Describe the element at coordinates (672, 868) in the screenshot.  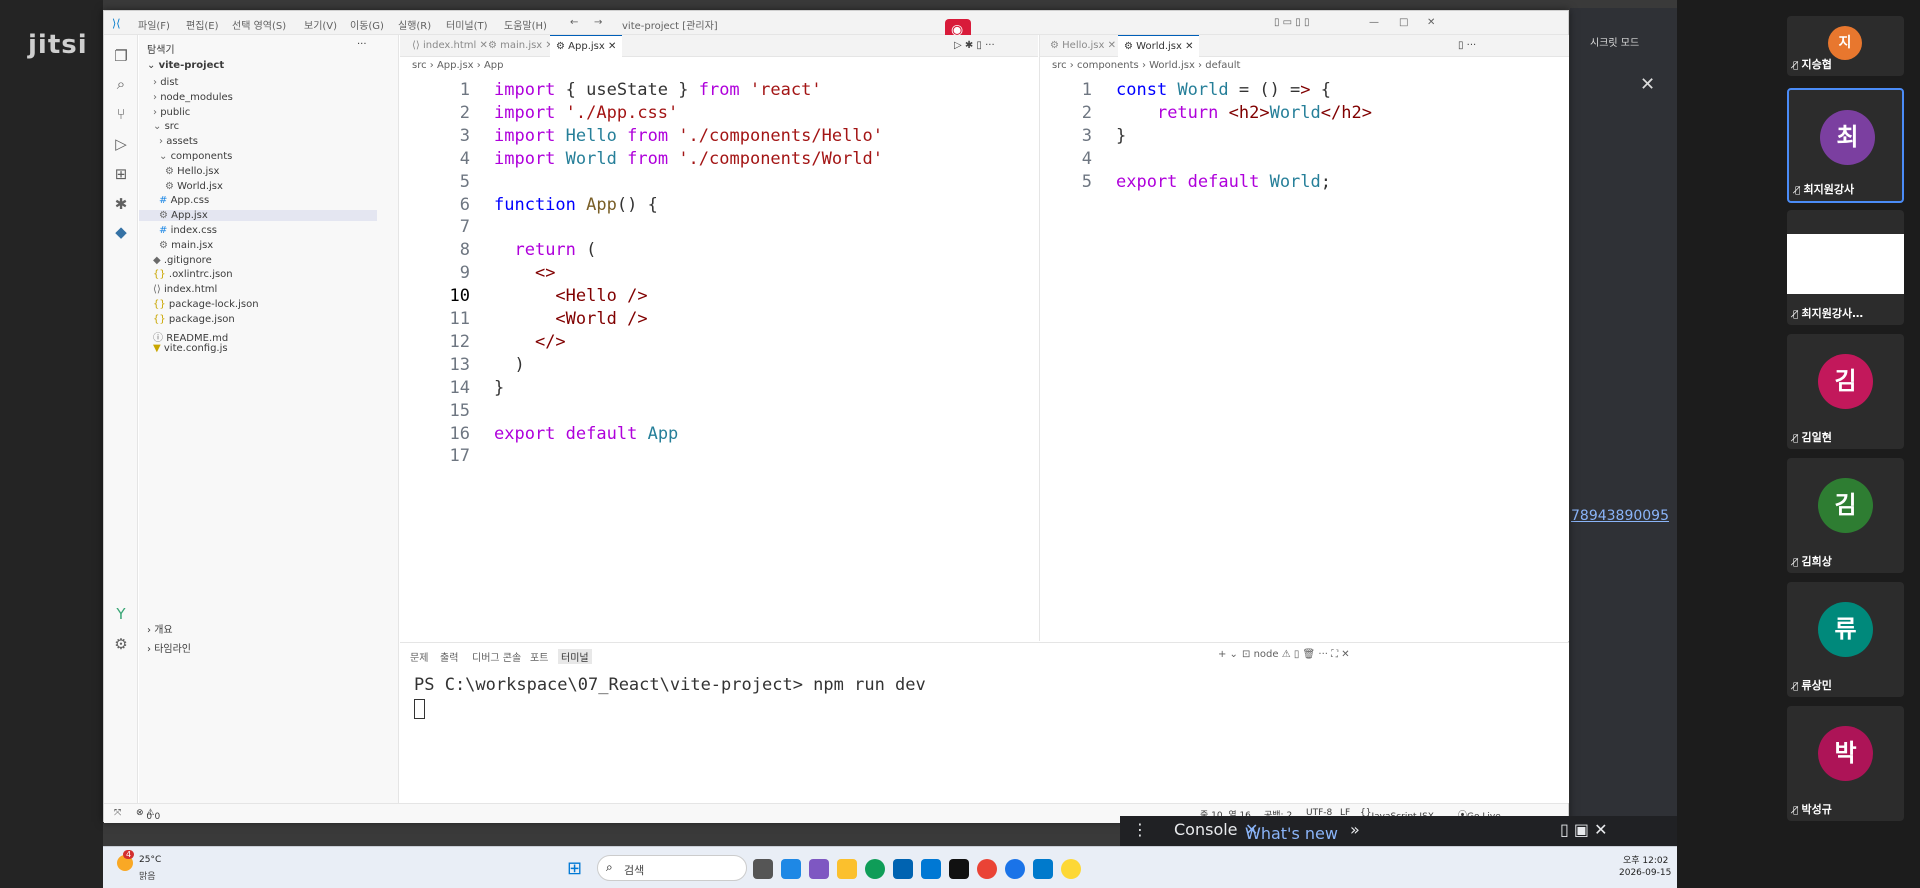
I see `taskbar-search: ⌕ 검색` at that location.